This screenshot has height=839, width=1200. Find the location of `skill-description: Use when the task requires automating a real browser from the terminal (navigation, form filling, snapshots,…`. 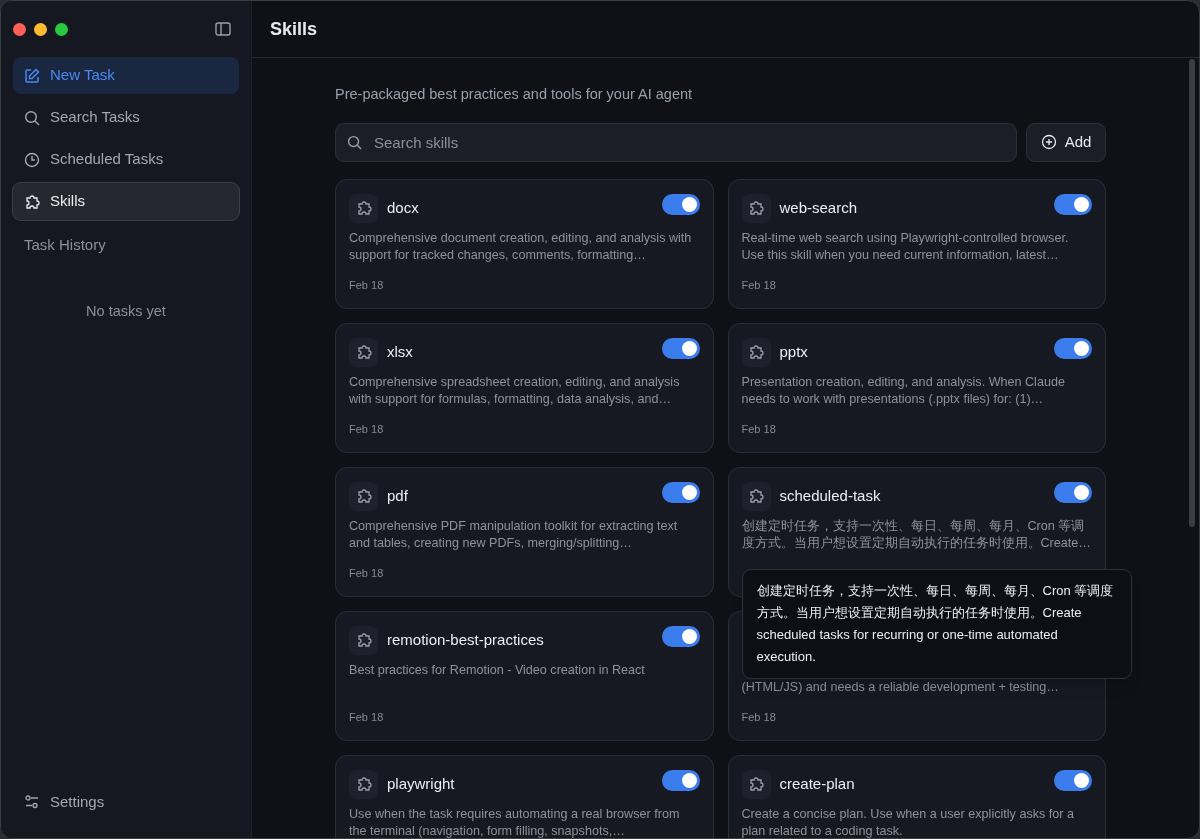

skill-description: Use when the task requires automating a real browser from the terminal (navigation, form filling, snapshots,… is located at coordinates (515, 821).